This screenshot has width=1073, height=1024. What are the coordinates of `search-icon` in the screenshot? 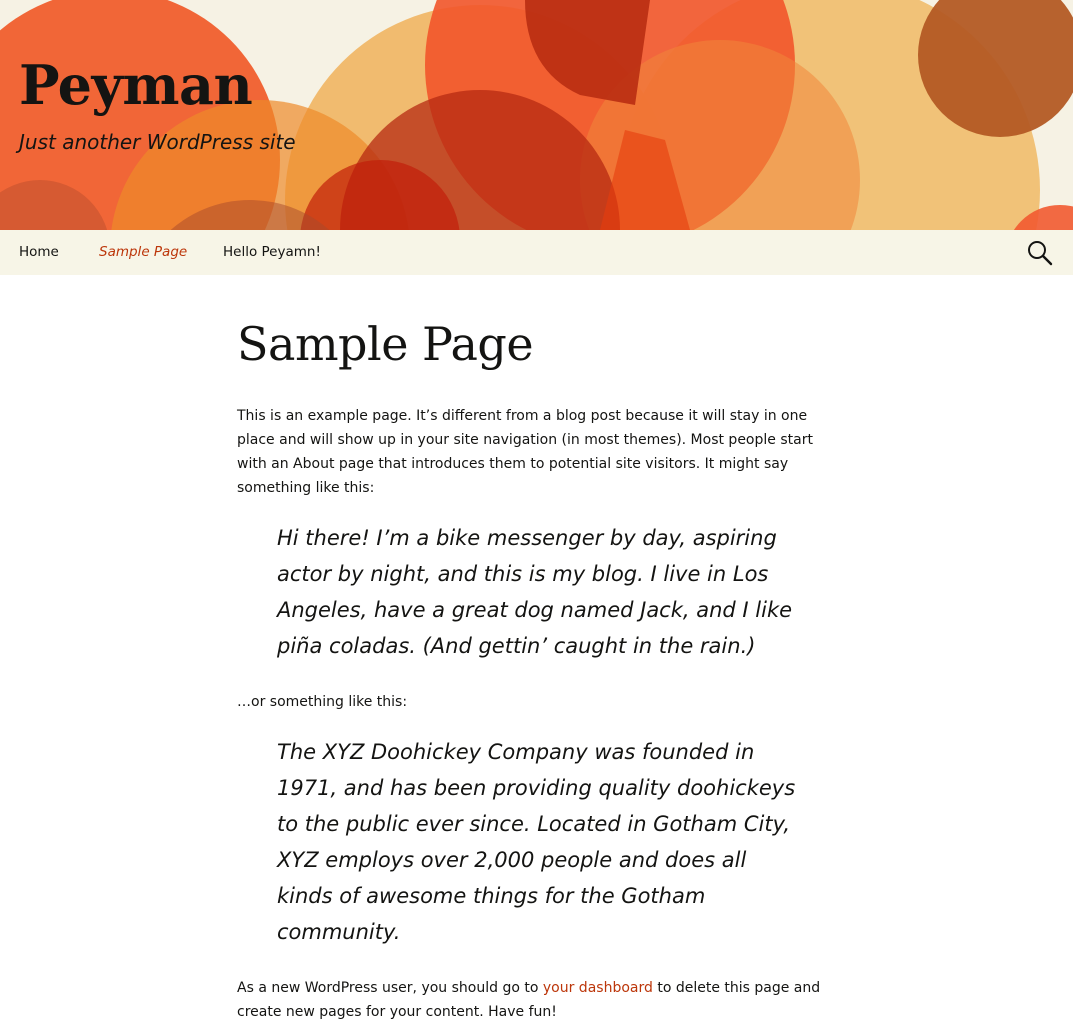 It's located at (1040, 253).